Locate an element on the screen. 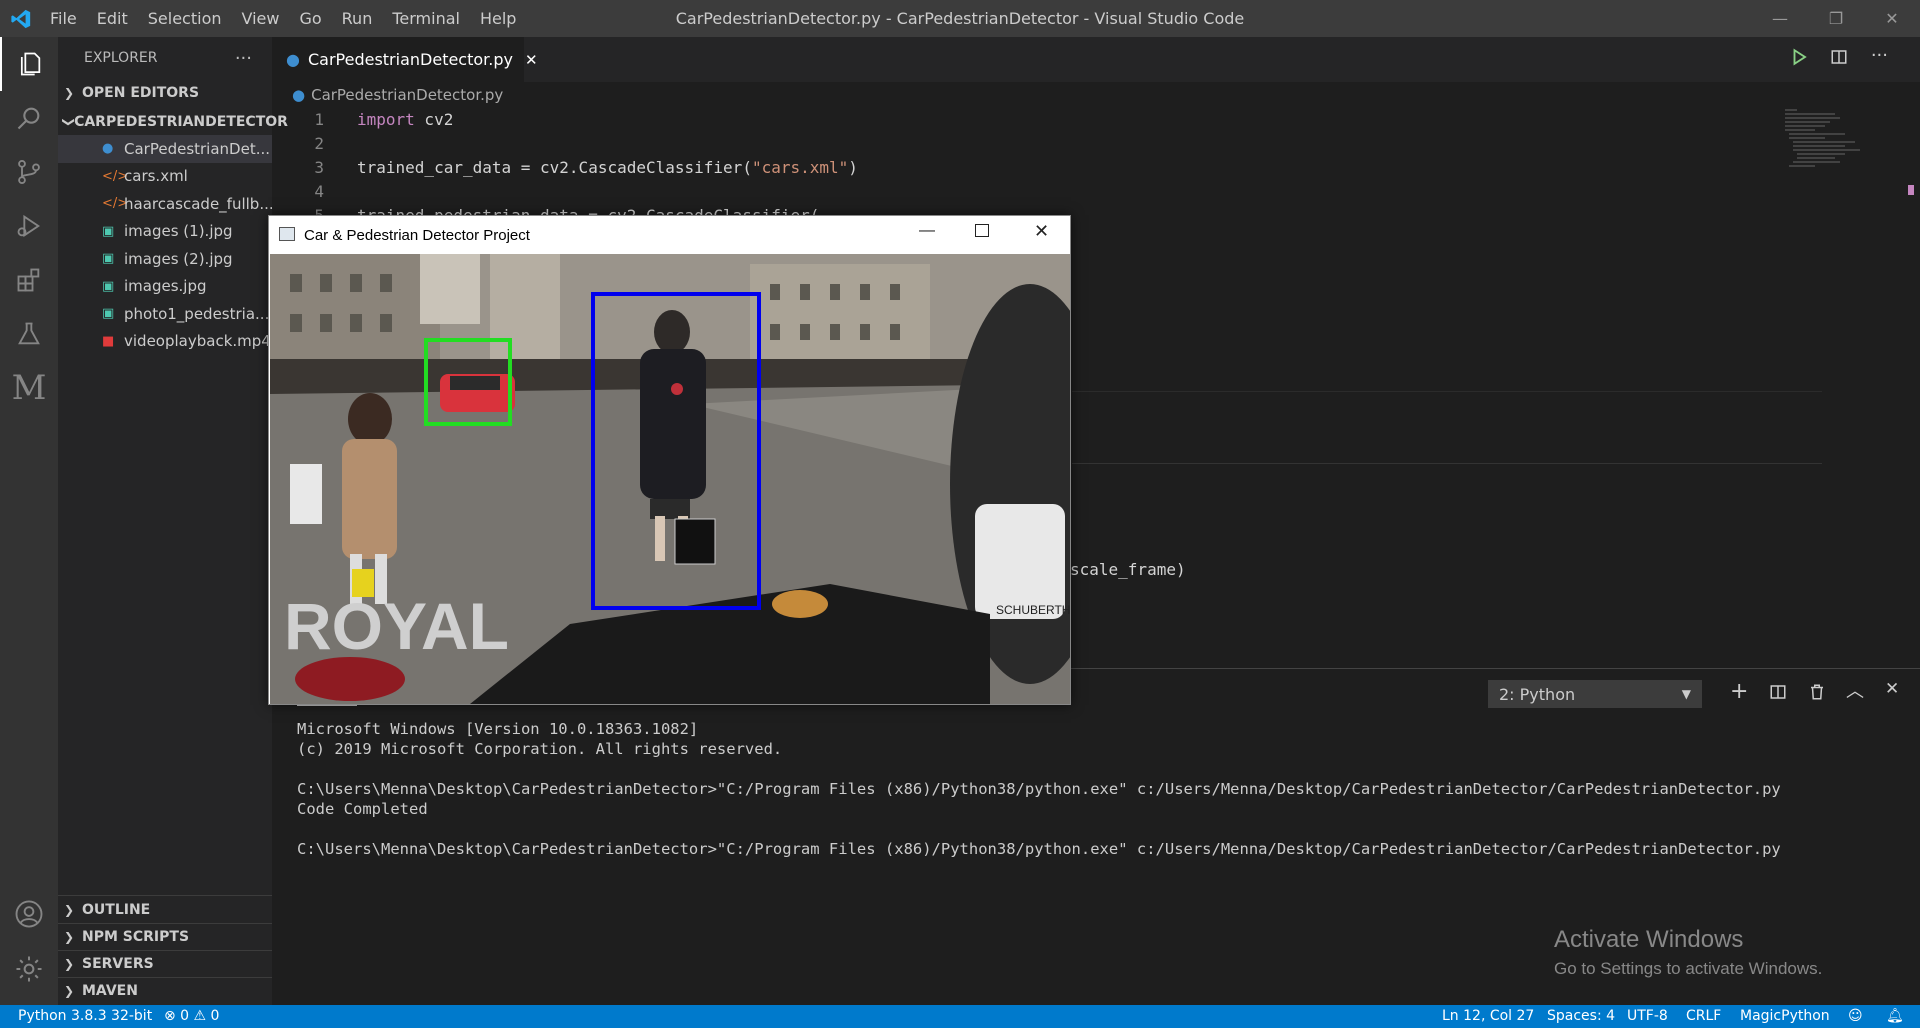  testing-activity is located at coordinates (29, 334).